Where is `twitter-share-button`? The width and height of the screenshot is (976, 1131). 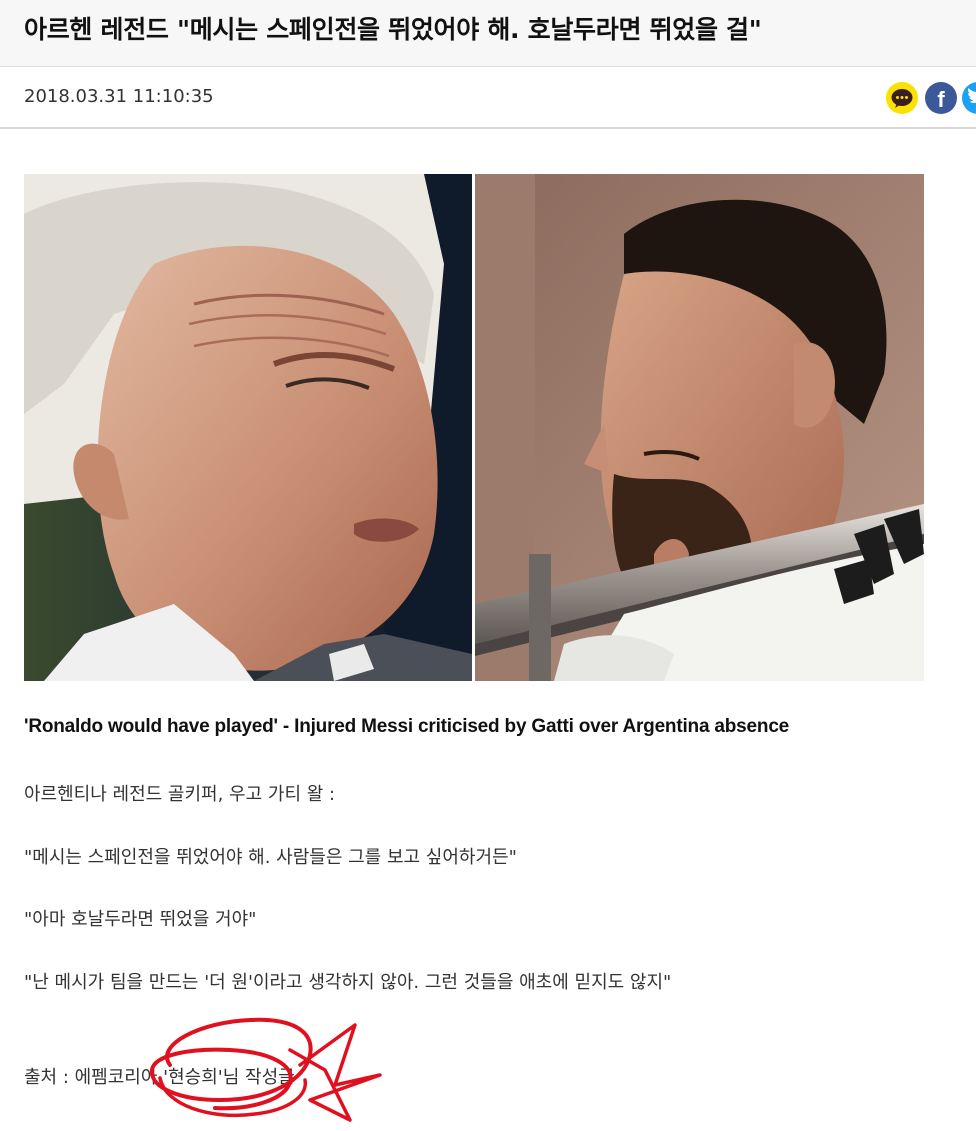
twitter-share-button is located at coordinates (969, 98).